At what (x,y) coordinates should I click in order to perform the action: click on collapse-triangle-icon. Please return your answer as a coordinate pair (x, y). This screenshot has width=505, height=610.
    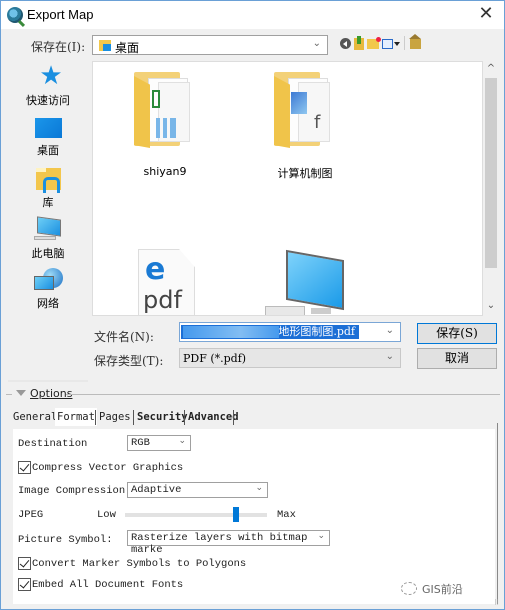
    Looking at the image, I should click on (21, 393).